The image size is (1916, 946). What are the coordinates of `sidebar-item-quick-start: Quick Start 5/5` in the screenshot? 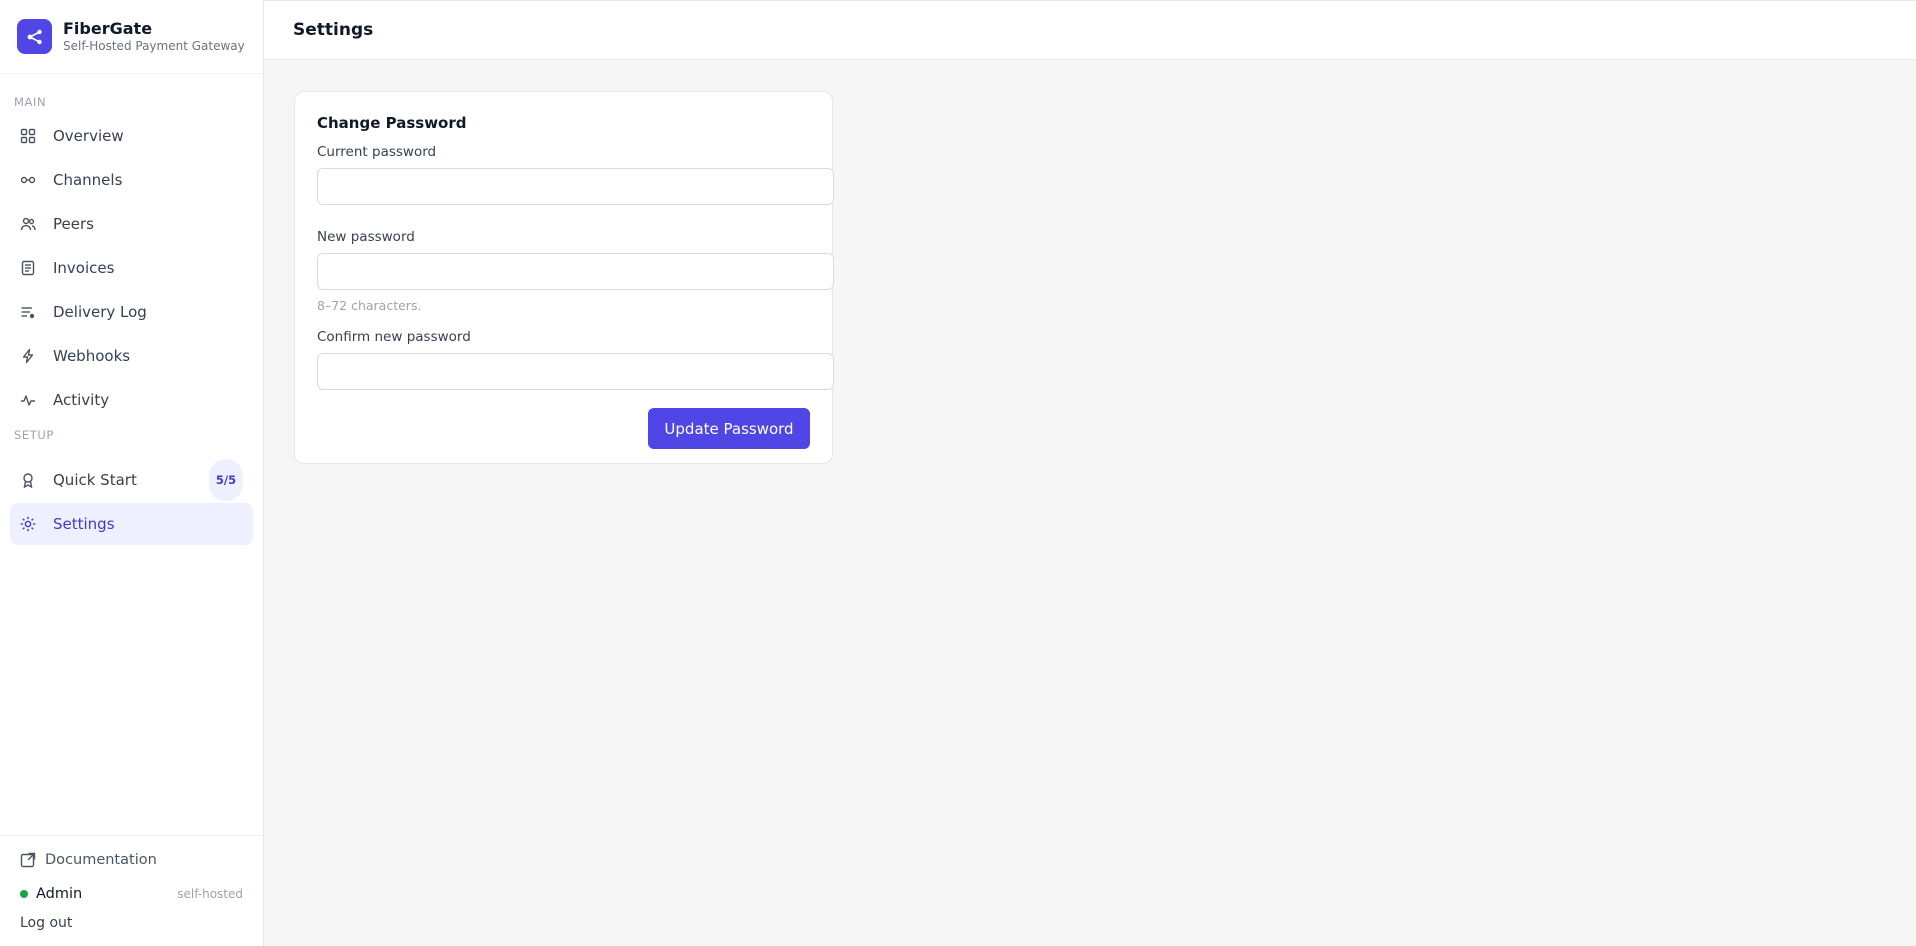 It's located at (131, 480).